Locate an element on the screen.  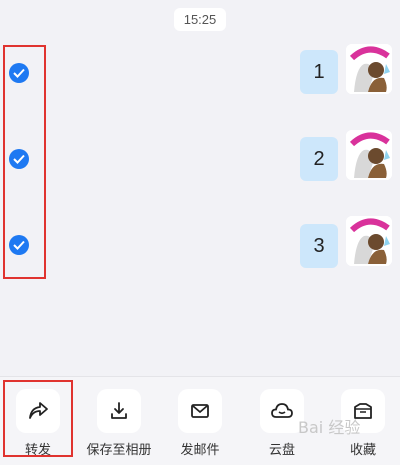
message-2-checkbox is located at coordinates (19, 159).